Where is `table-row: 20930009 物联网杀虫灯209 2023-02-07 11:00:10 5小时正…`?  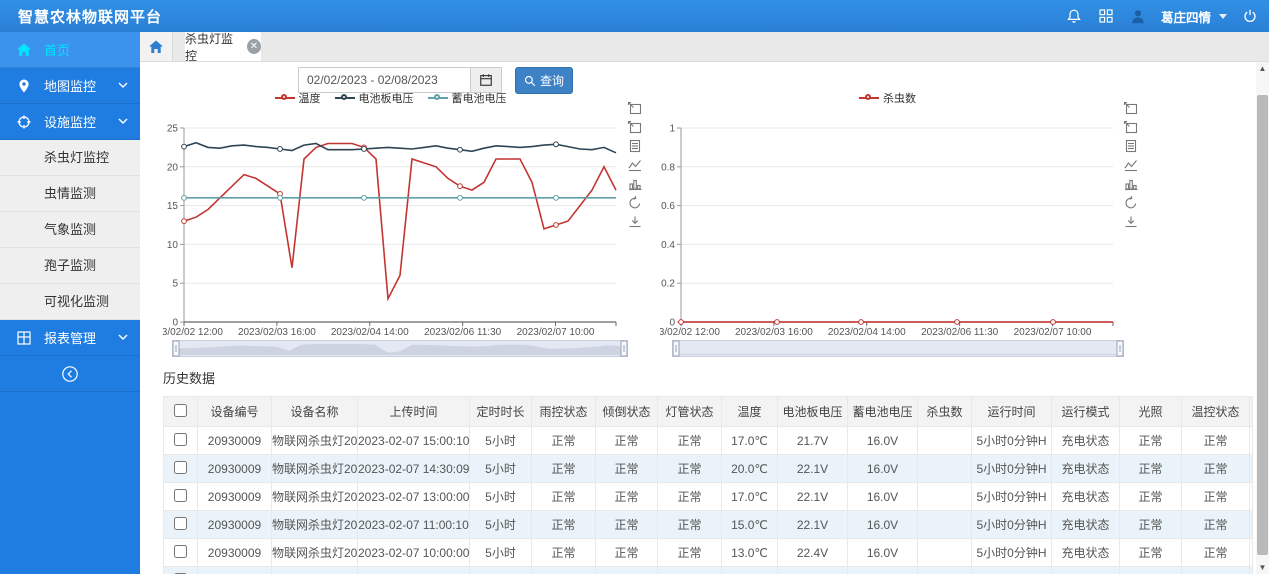 table-row: 20930009 物联网杀虫灯209 2023-02-07 11:00:10 5小时正… is located at coordinates (708, 524).